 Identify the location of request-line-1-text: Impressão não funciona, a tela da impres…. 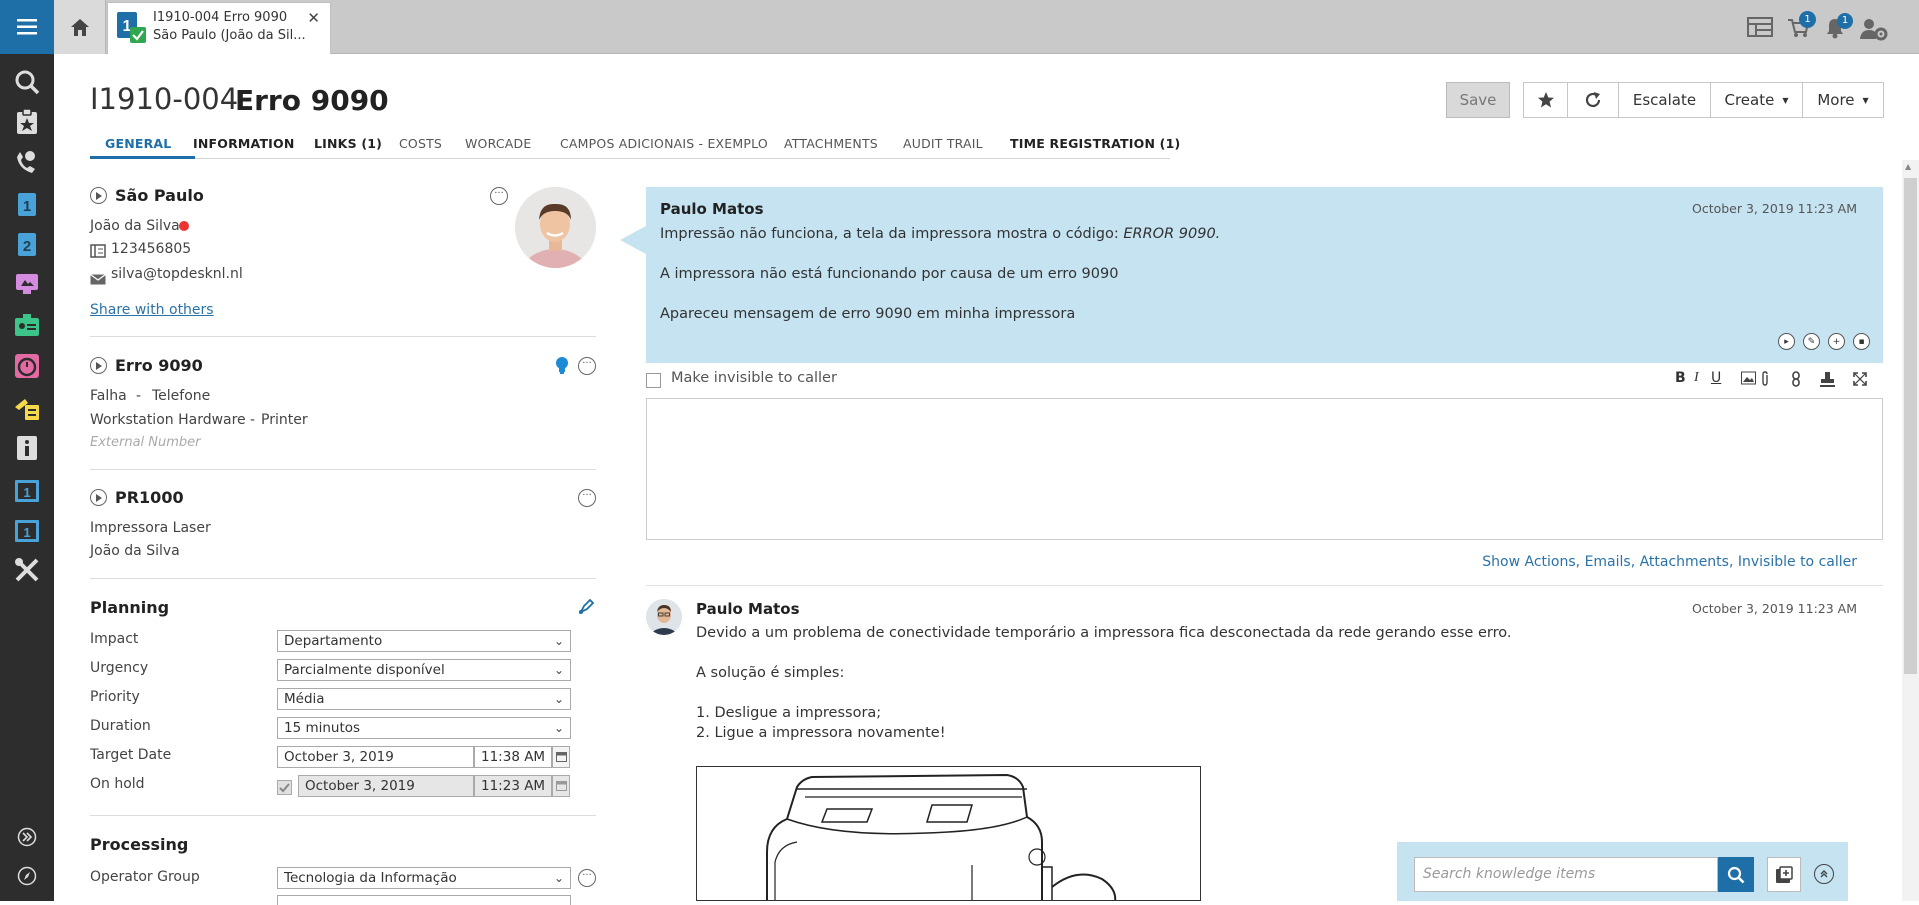
(892, 234).